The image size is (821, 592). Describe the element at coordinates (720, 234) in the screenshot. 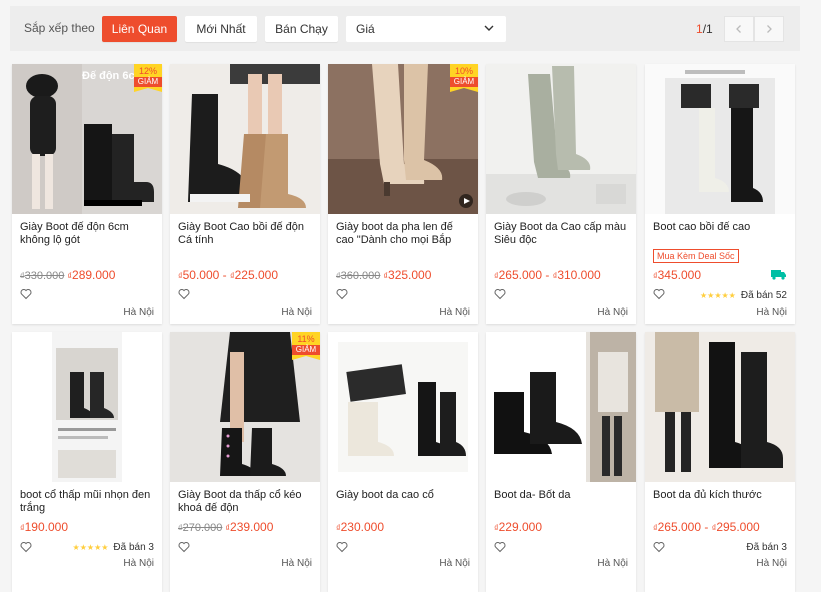

I see `product-name: Boot cao bồi đế cao` at that location.